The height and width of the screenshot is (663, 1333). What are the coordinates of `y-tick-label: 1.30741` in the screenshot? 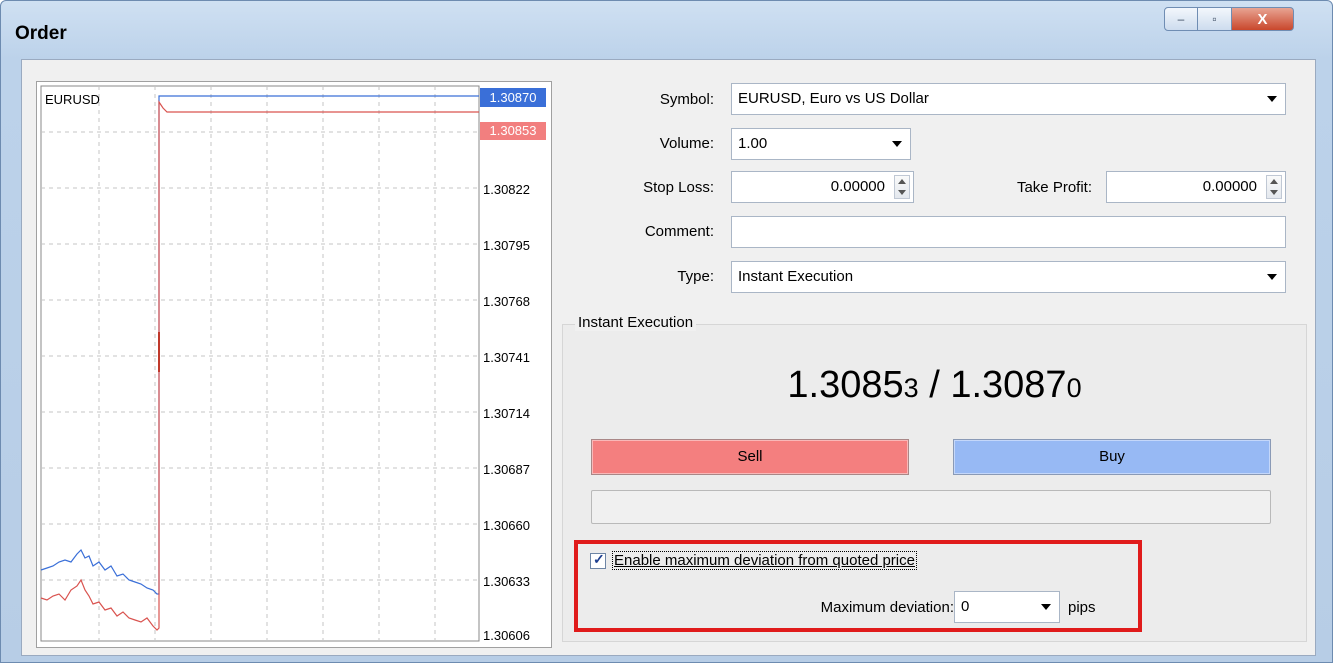 It's located at (506, 357).